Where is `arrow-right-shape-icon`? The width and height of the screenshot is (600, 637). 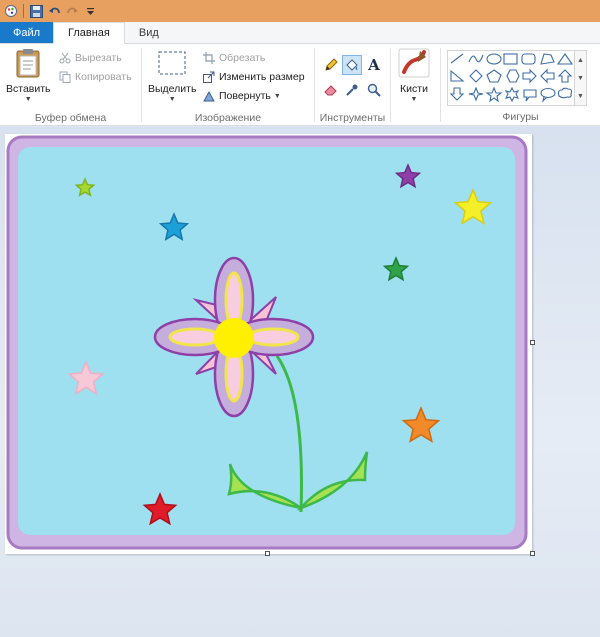 arrow-right-shape-icon is located at coordinates (529, 76).